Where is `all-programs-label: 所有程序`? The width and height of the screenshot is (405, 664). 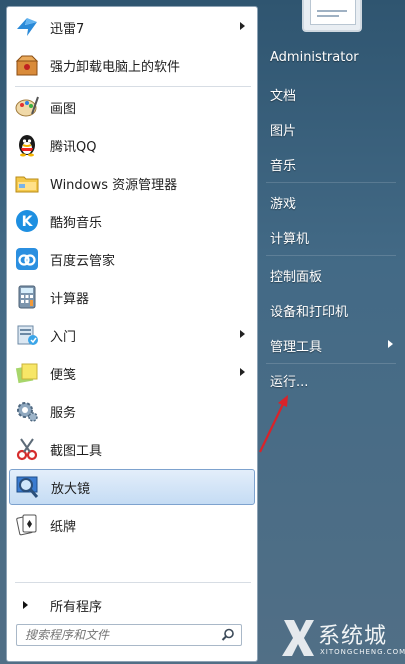
all-programs-label: 所有程序 is located at coordinates (76, 607).